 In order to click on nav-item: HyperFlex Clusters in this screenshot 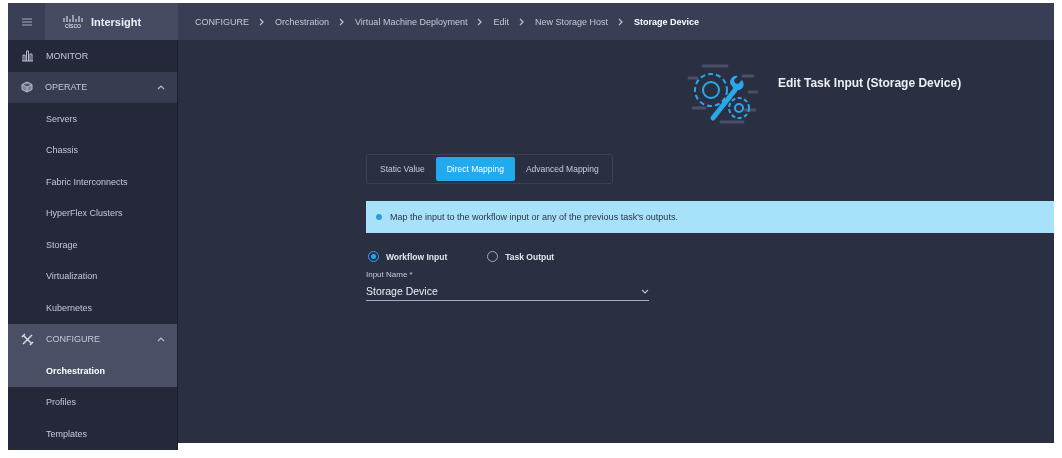, I will do `click(92, 213)`.